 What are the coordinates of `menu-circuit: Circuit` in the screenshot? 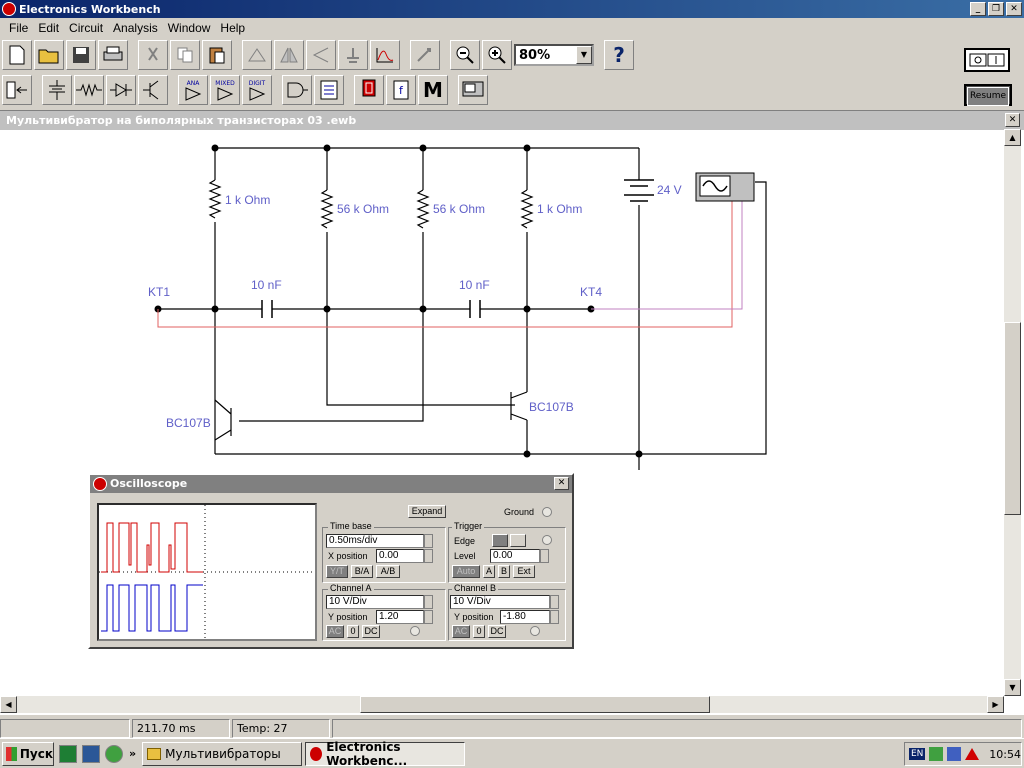 It's located at (86, 28).